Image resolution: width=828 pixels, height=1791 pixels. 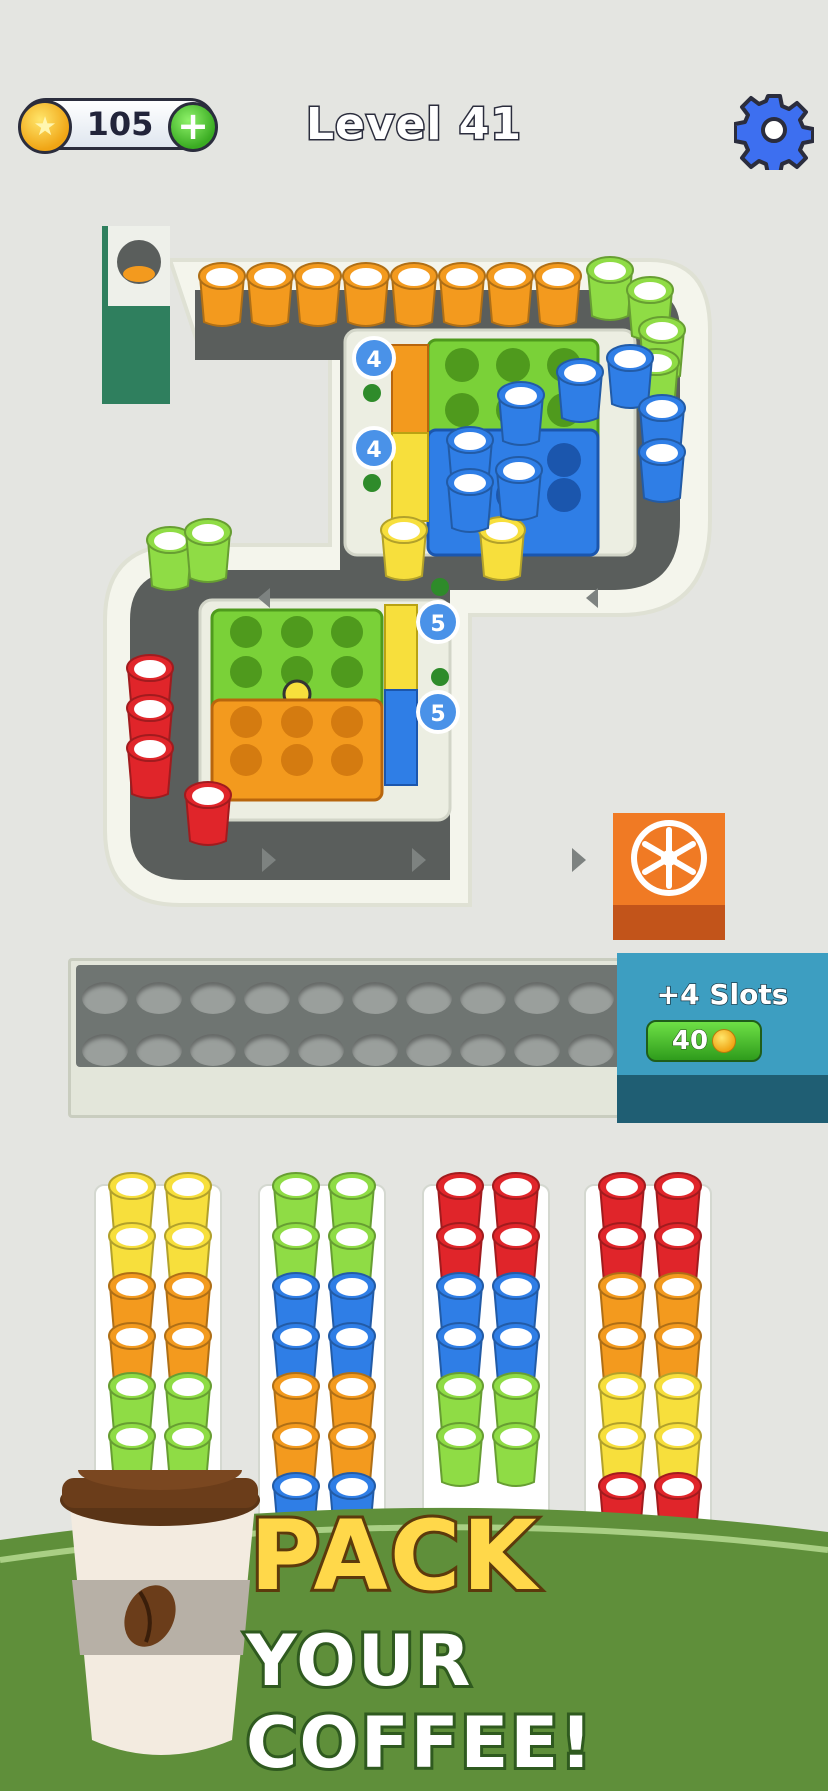 What do you see at coordinates (722, 1099) in the screenshot?
I see `add-slots-panel-base` at bounding box center [722, 1099].